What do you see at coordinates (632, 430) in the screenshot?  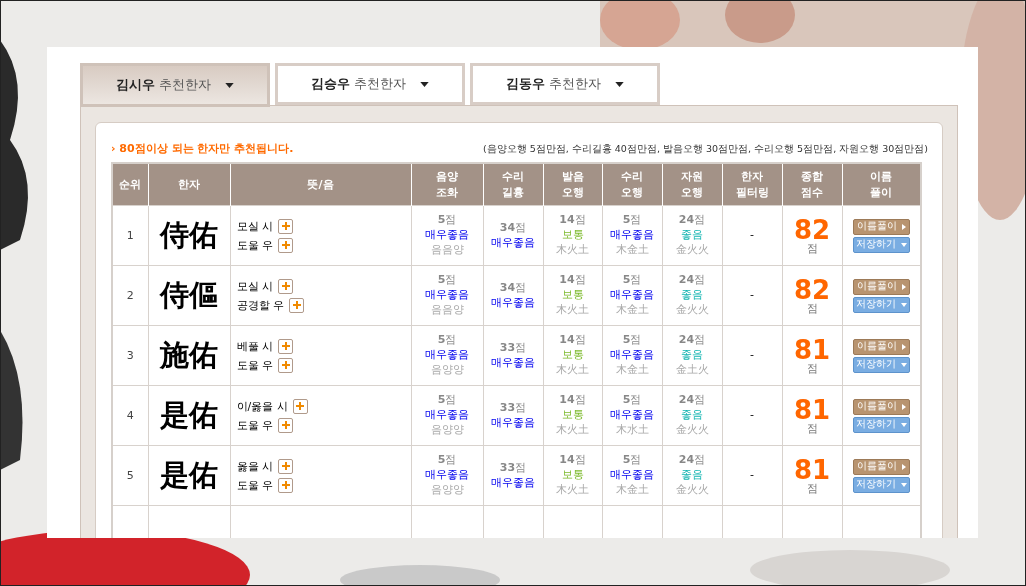 I see `detail-text: 木水土` at bounding box center [632, 430].